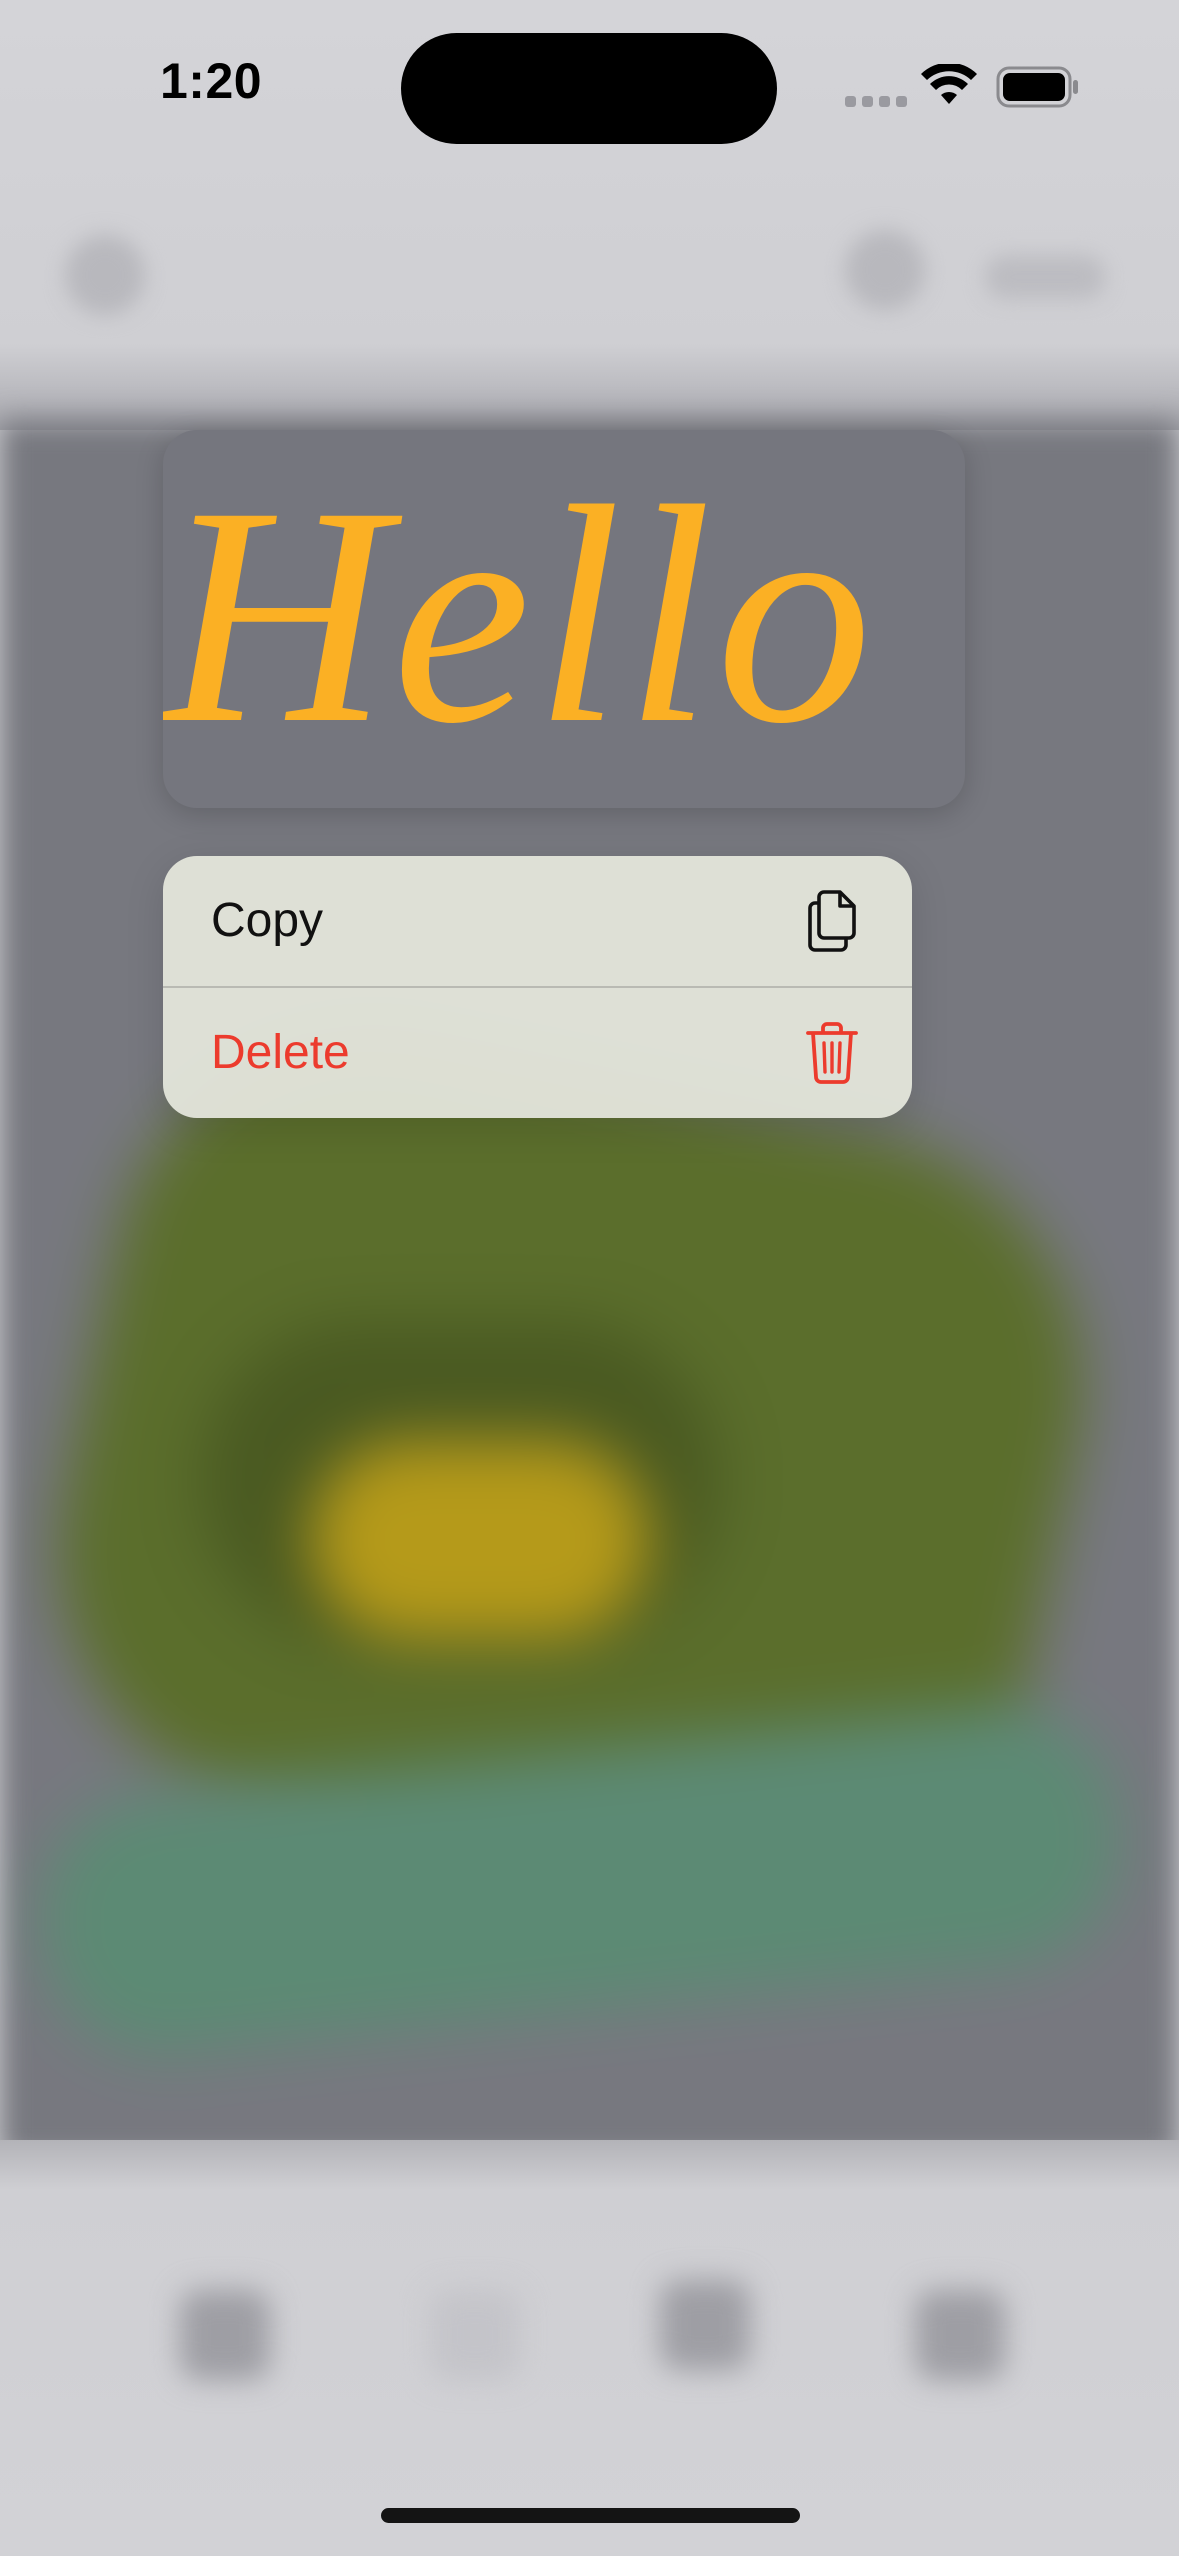 This screenshot has height=2556, width=1179. What do you see at coordinates (876, 101) in the screenshot?
I see `cellular-signal-icon` at bounding box center [876, 101].